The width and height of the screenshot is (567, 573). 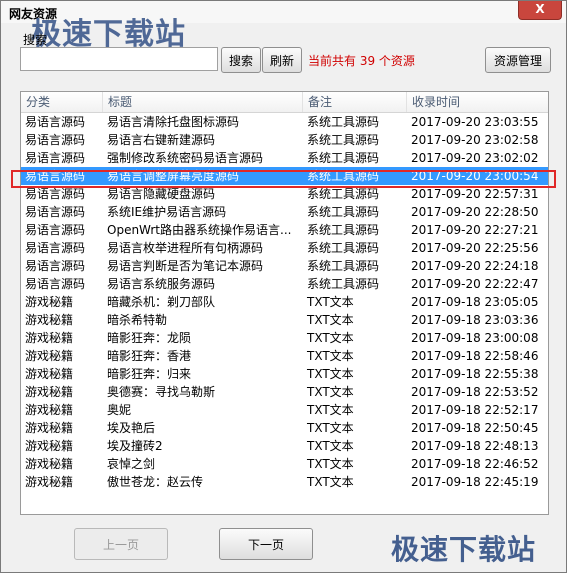 I want to click on cell-title: 哀悼之剑, so click(x=131, y=464).